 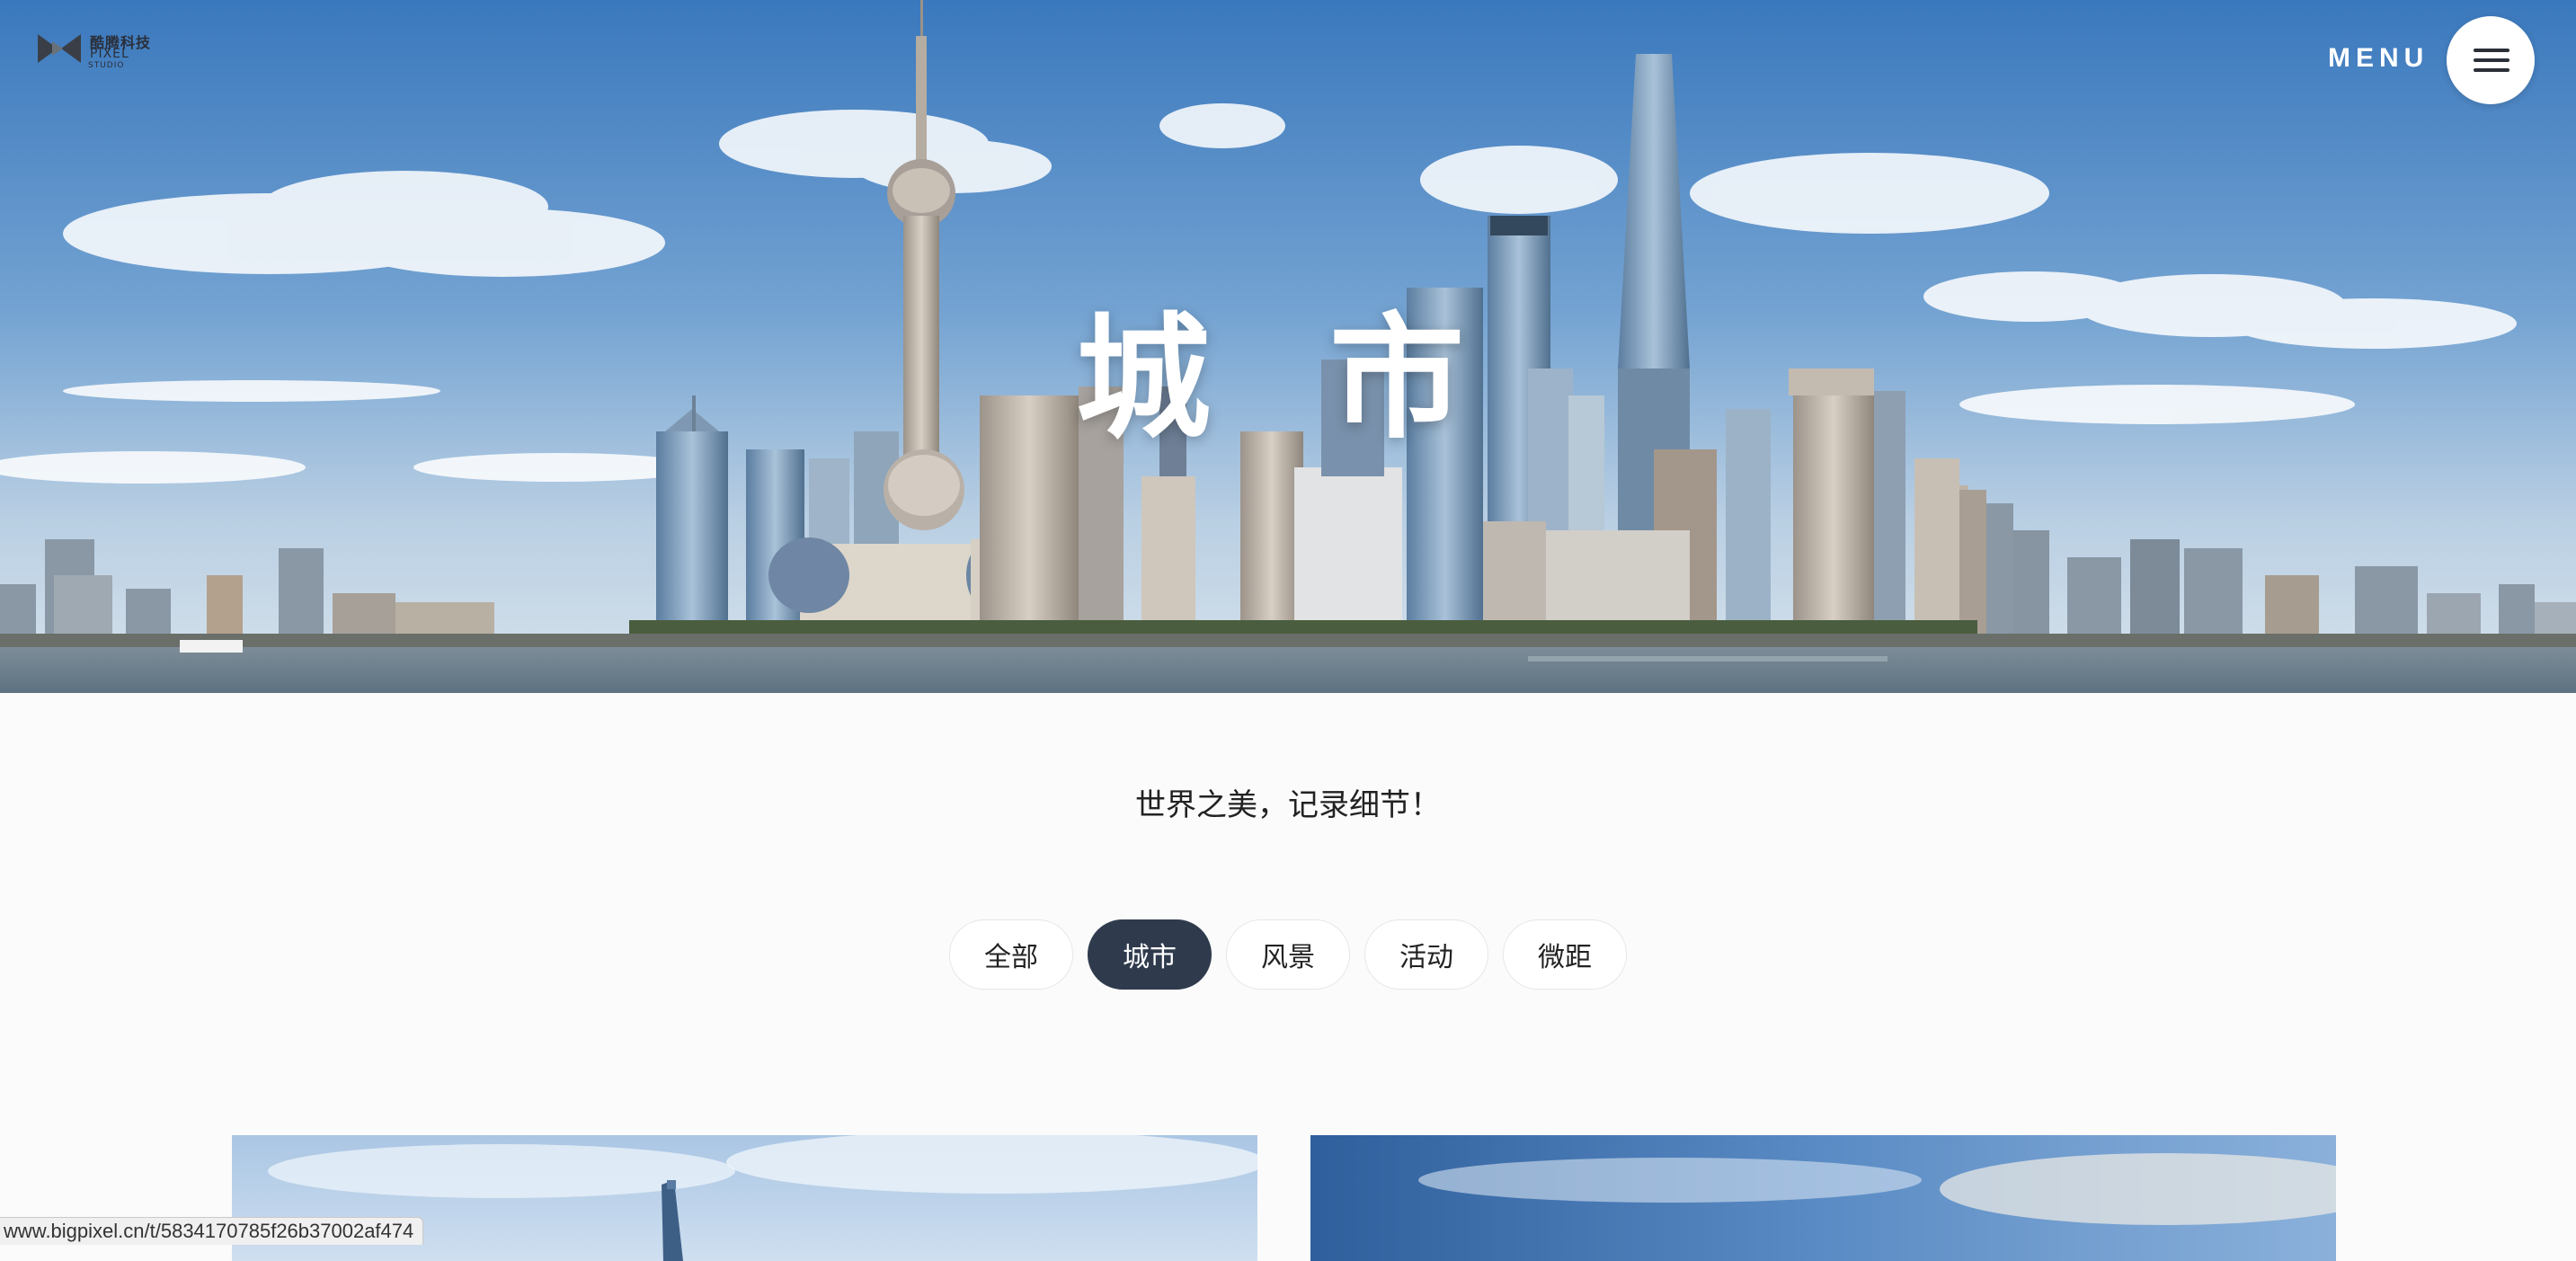 I want to click on hero-title: 城 市, so click(x=1288, y=379).